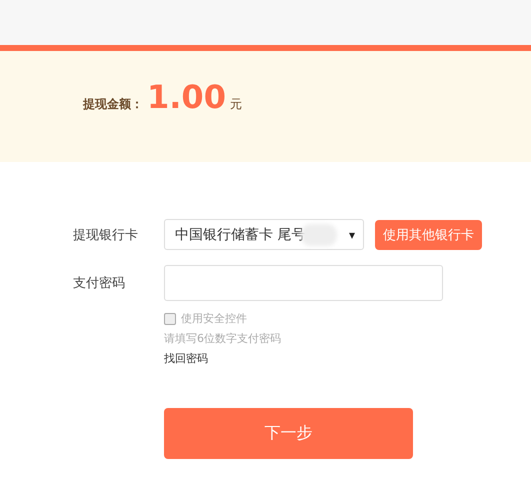 The height and width of the screenshot is (488, 531). I want to click on amount-unit: 元, so click(236, 104).